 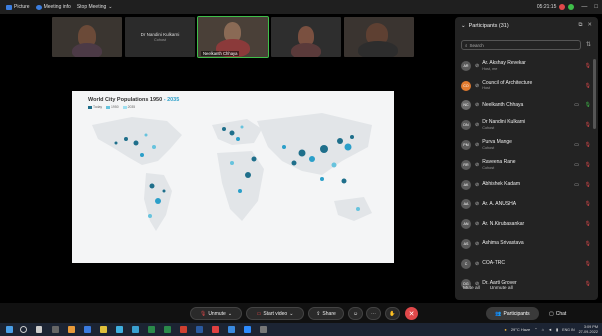 I want to click on hand-icon: ✋, so click(x=392, y=313).